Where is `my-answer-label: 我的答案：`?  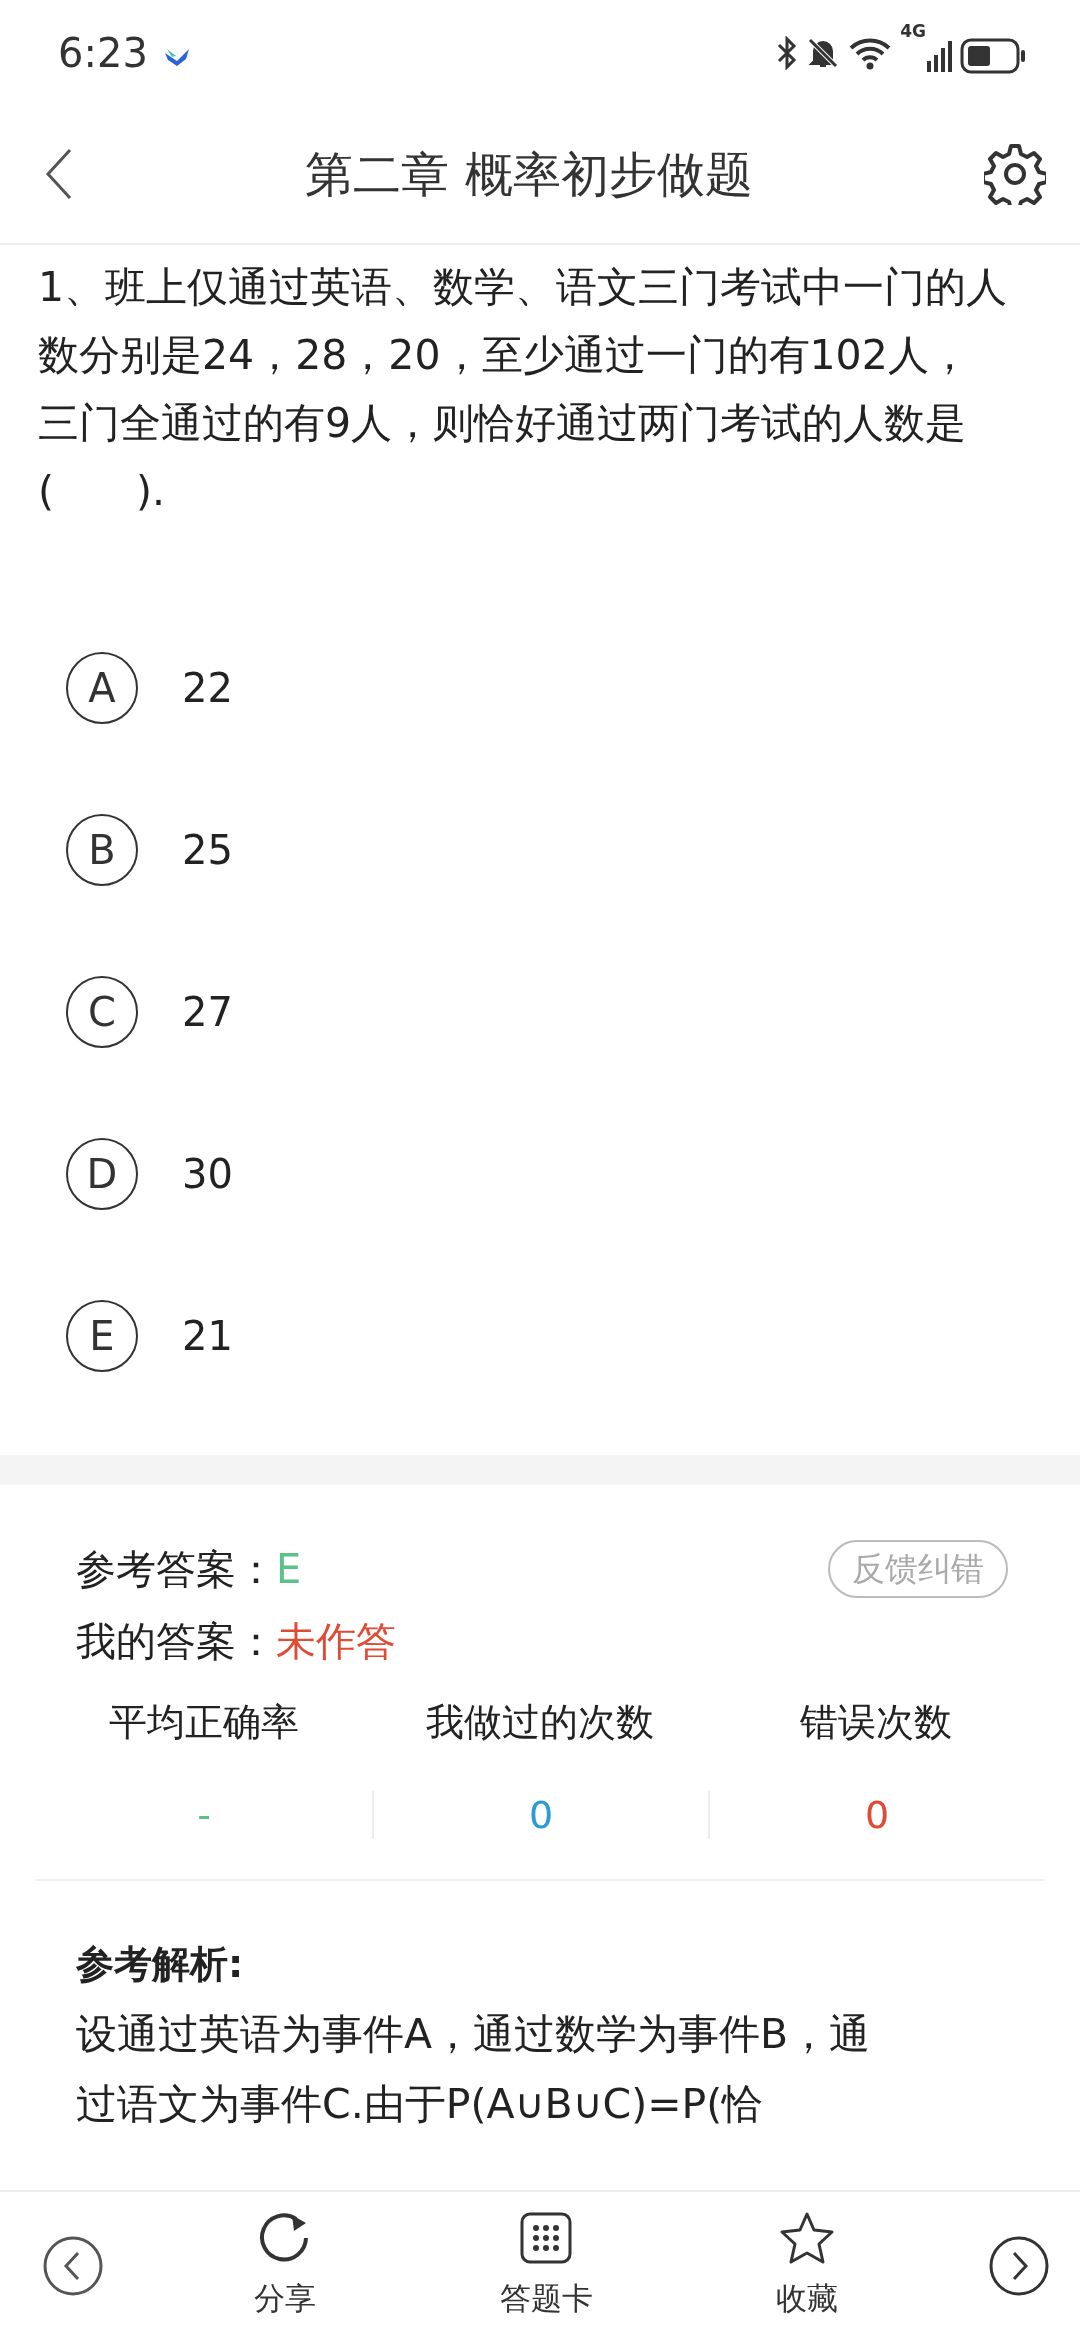
my-answer-label: 我的答案： is located at coordinates (176, 1641).